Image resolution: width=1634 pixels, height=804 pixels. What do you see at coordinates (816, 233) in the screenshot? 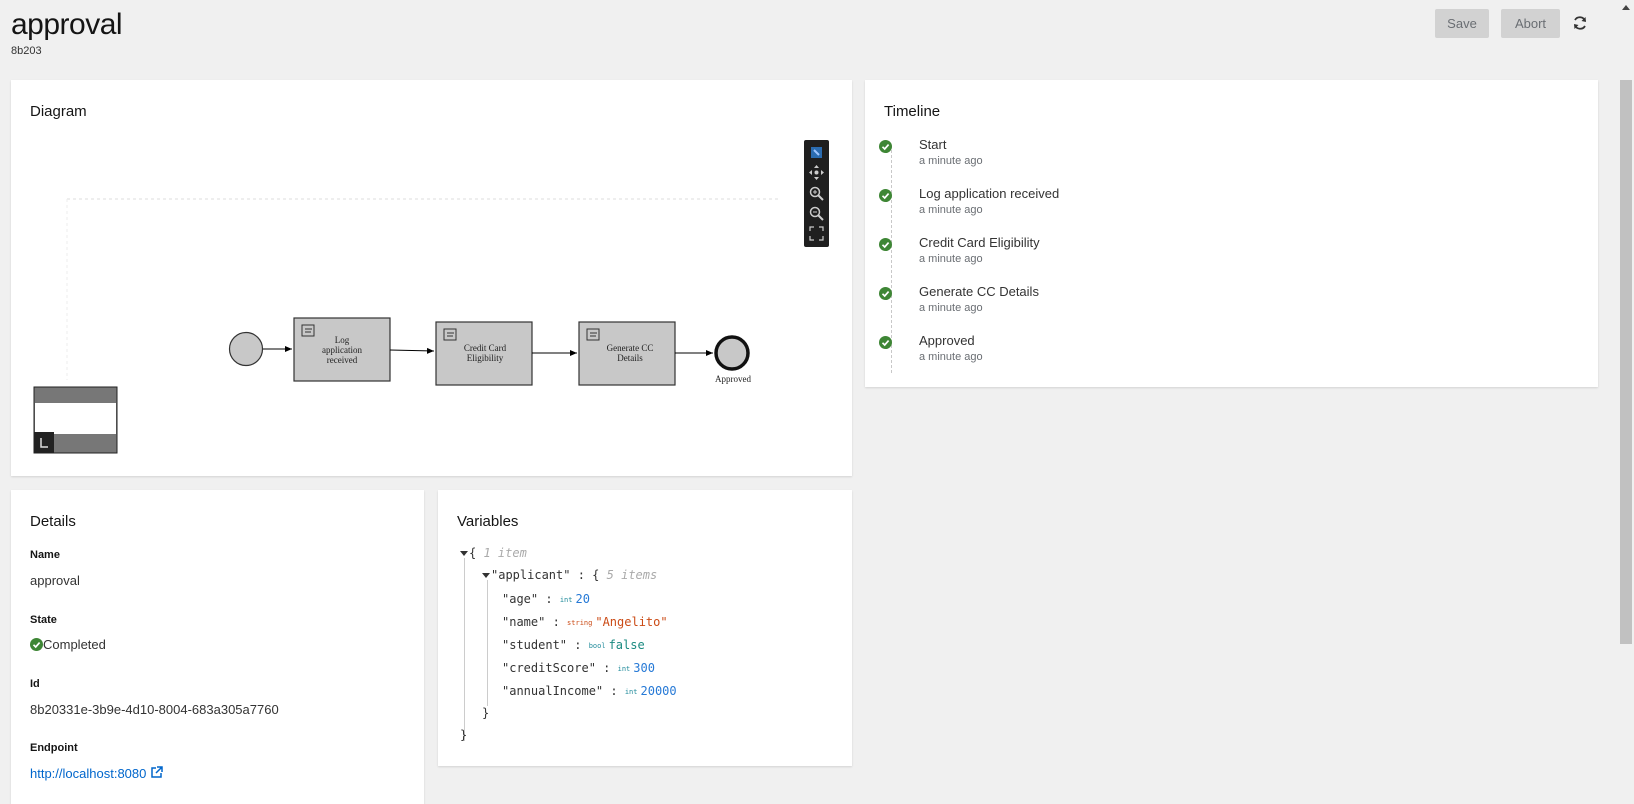
I see `fit-to-screen-icon` at bounding box center [816, 233].